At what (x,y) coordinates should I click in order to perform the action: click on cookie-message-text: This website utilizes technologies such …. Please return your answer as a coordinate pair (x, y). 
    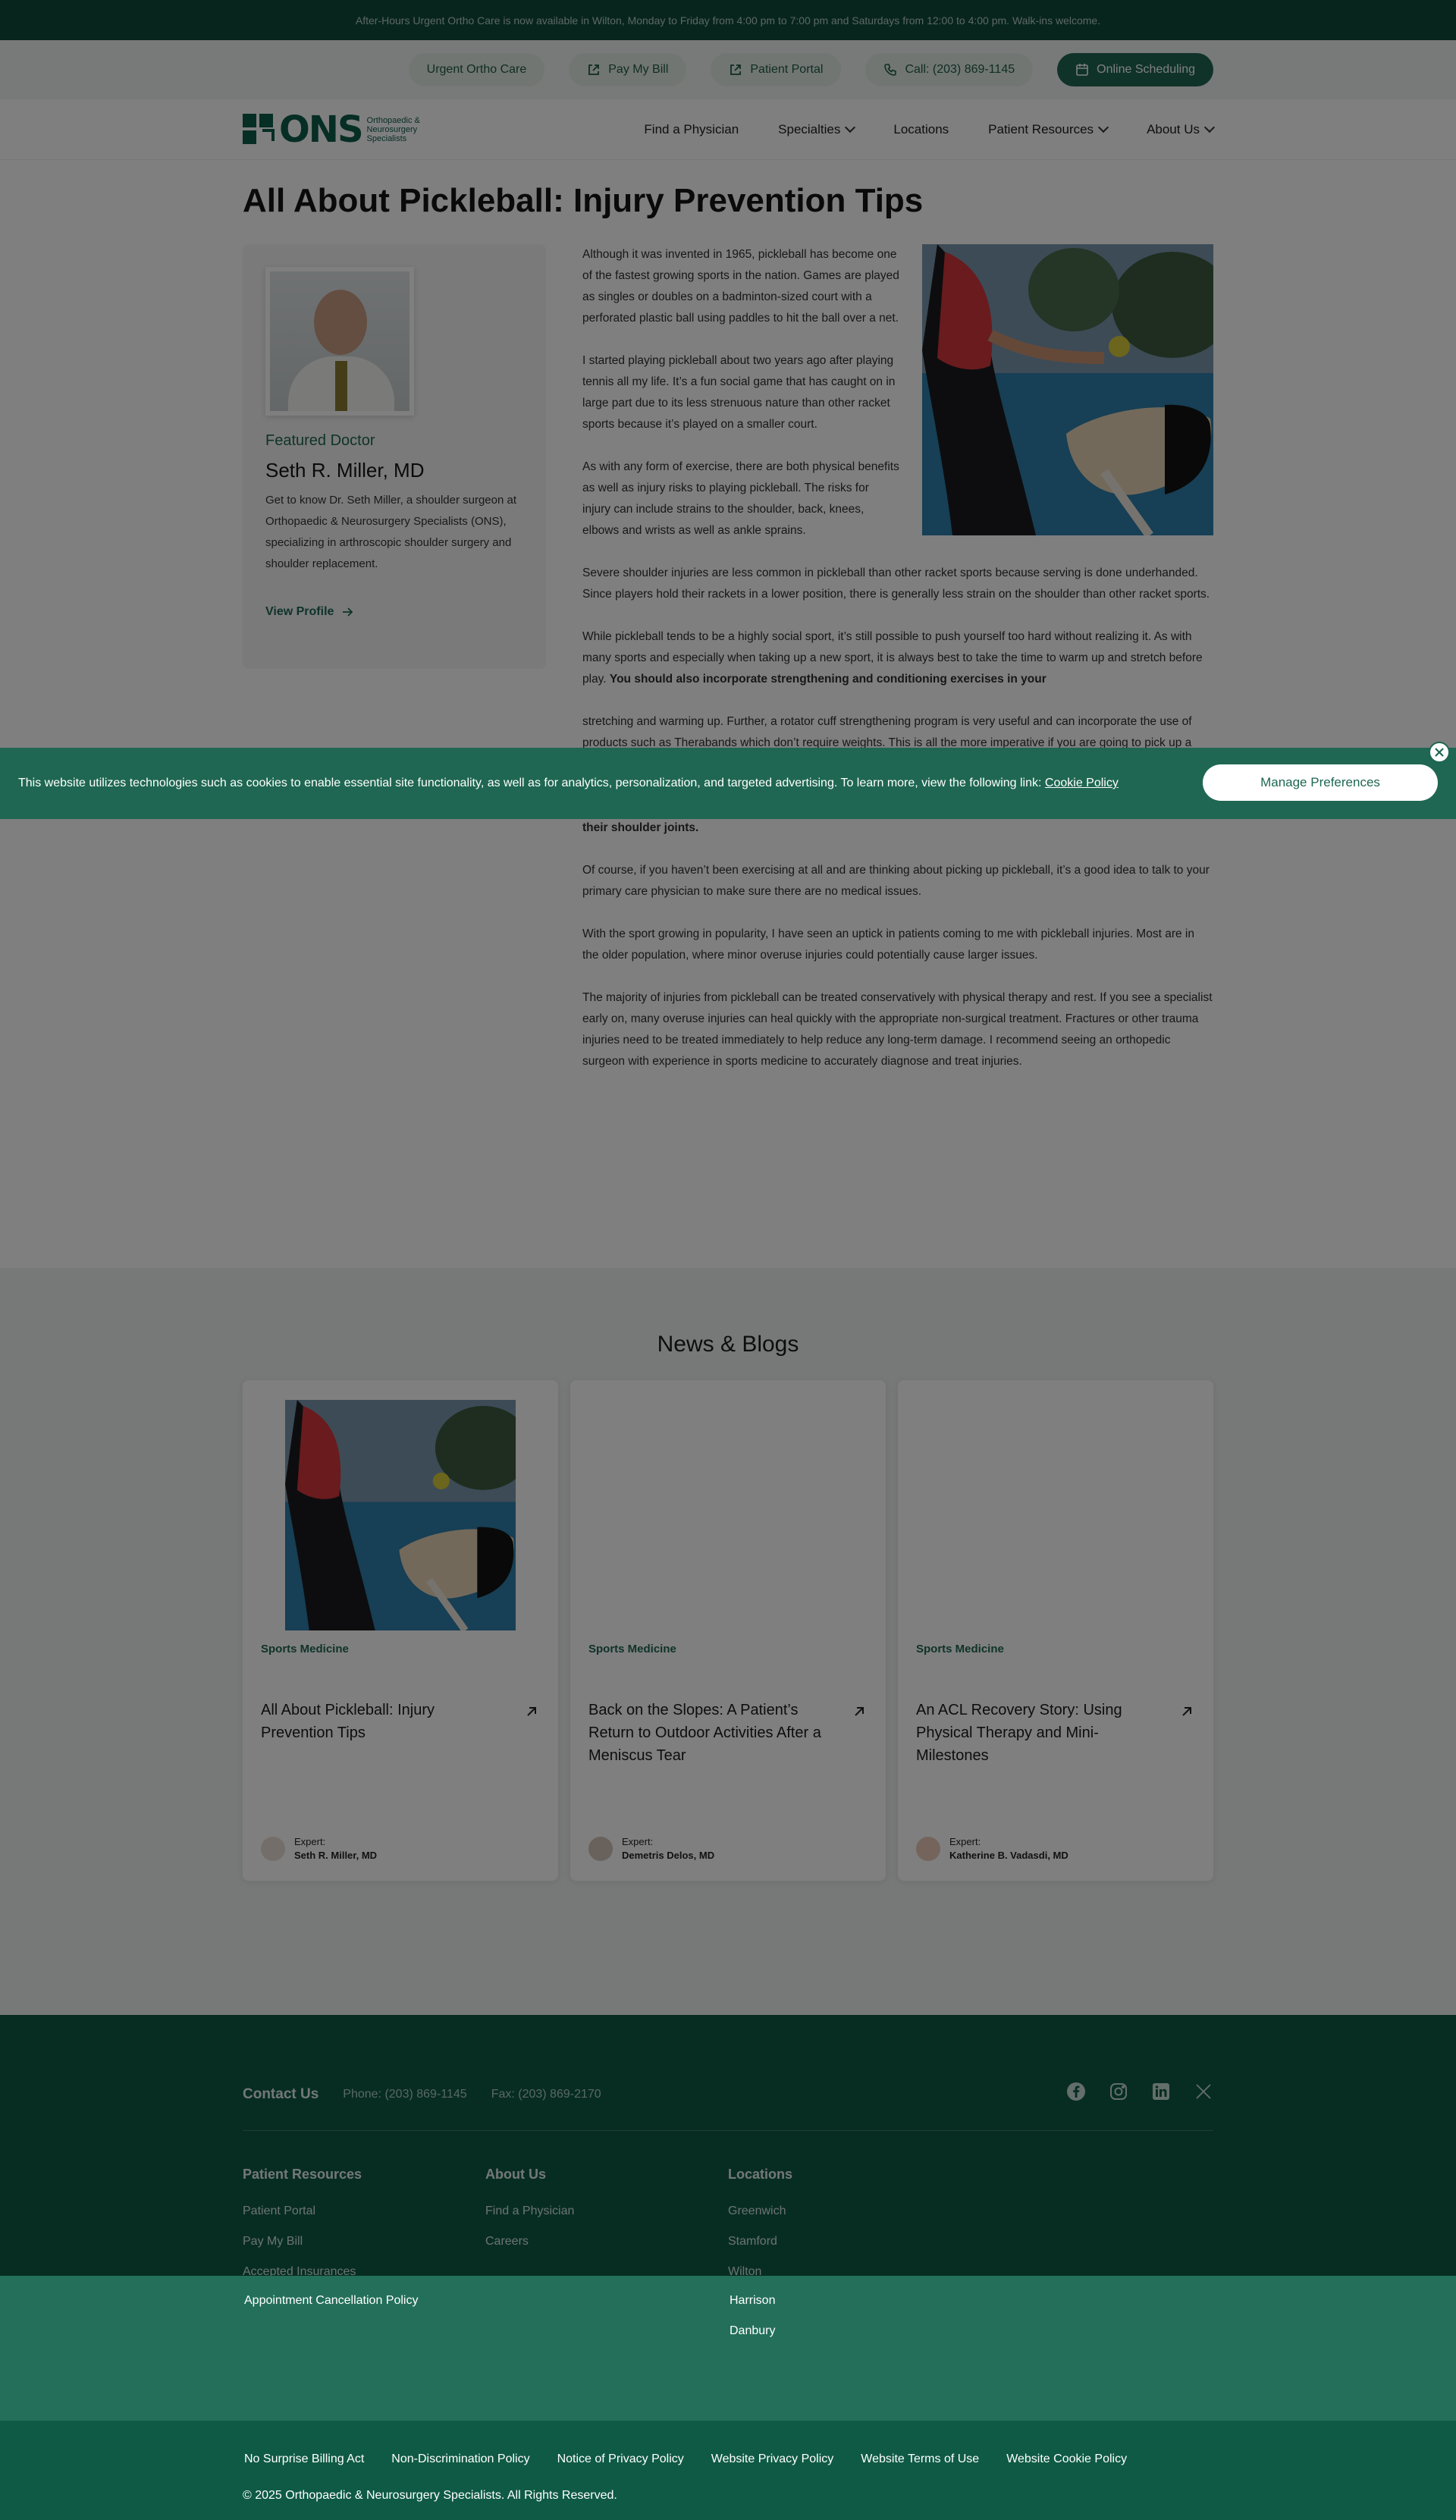
    Looking at the image, I should click on (531, 783).